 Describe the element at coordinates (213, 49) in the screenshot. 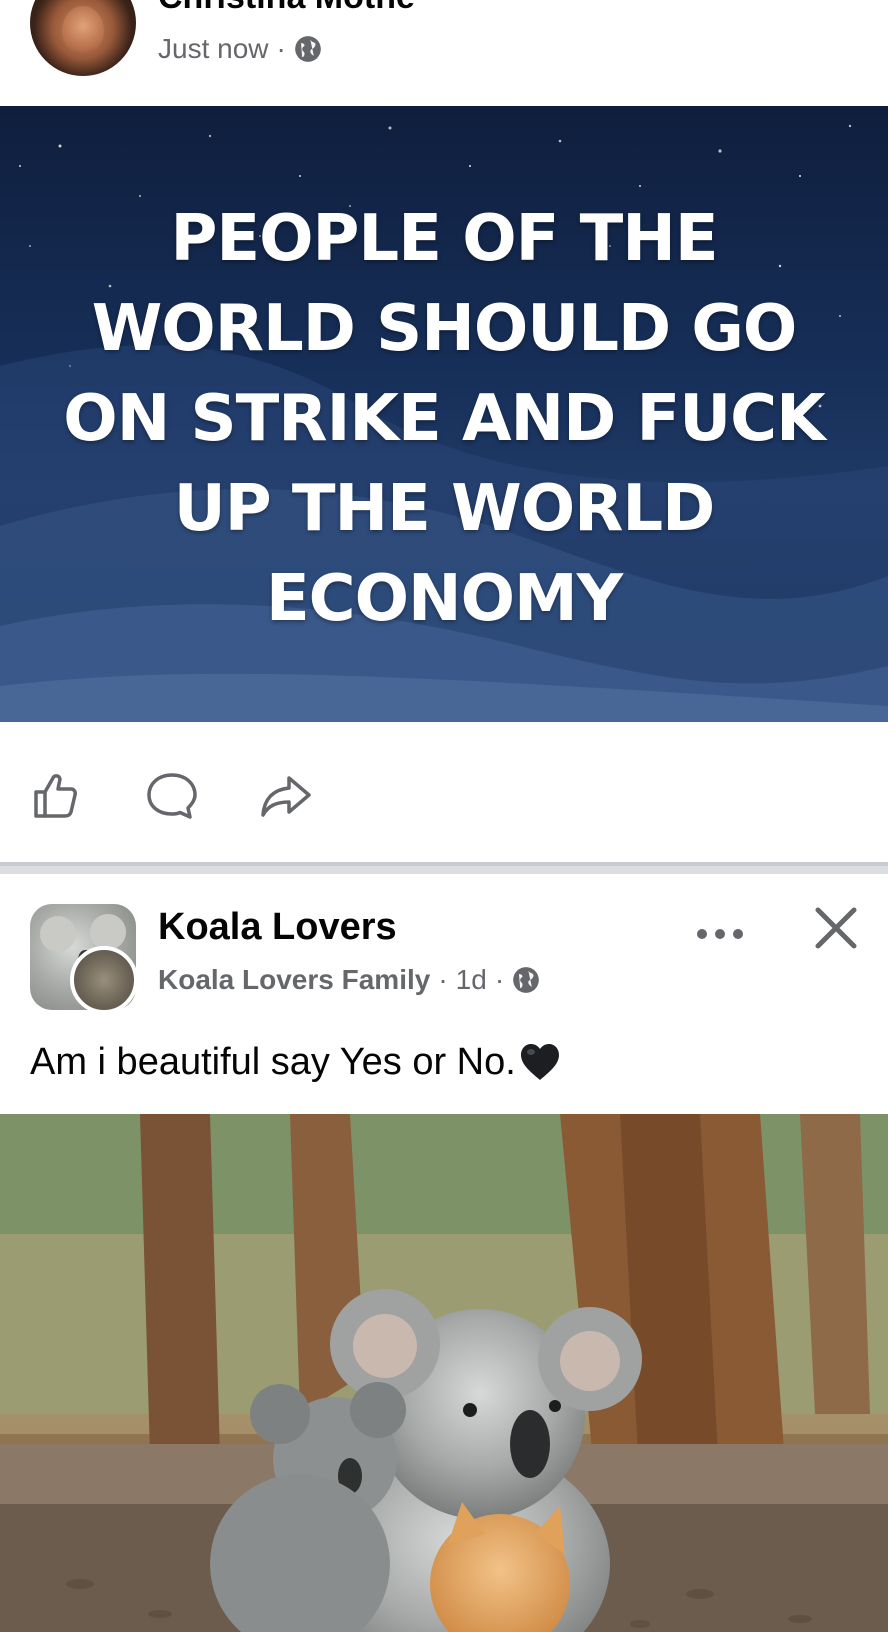

I see `post-timestamp: Just now` at that location.